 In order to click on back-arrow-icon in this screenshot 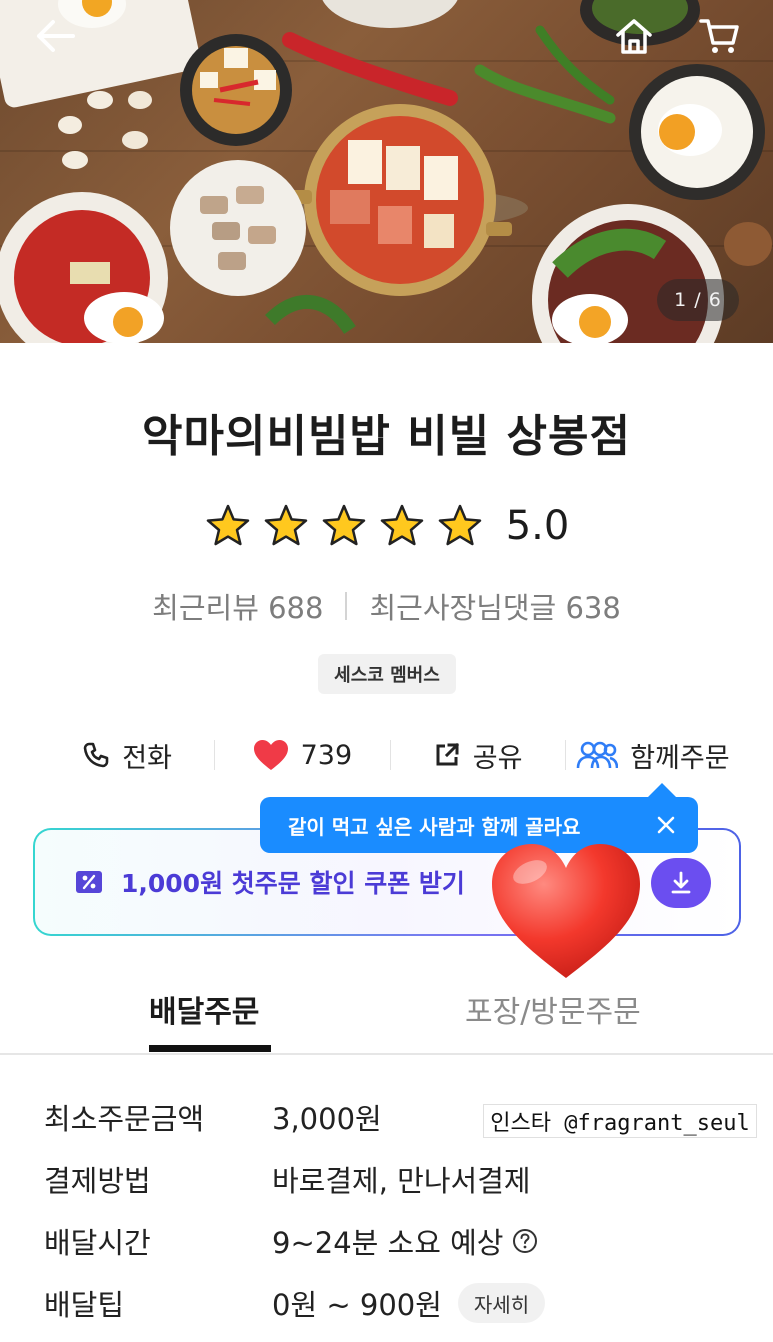, I will do `click(56, 36)`.